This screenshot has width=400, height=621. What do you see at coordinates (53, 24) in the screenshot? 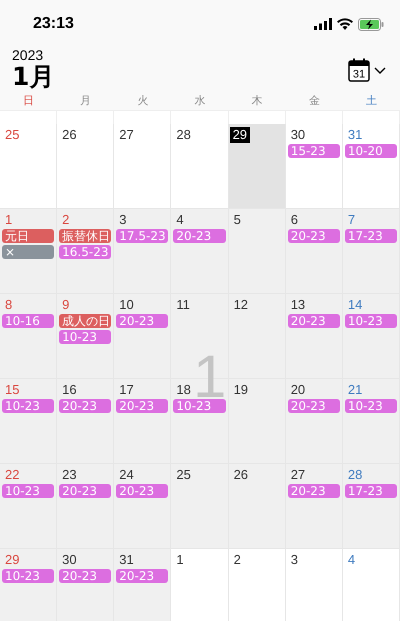
I see `status-time: 23:13` at bounding box center [53, 24].